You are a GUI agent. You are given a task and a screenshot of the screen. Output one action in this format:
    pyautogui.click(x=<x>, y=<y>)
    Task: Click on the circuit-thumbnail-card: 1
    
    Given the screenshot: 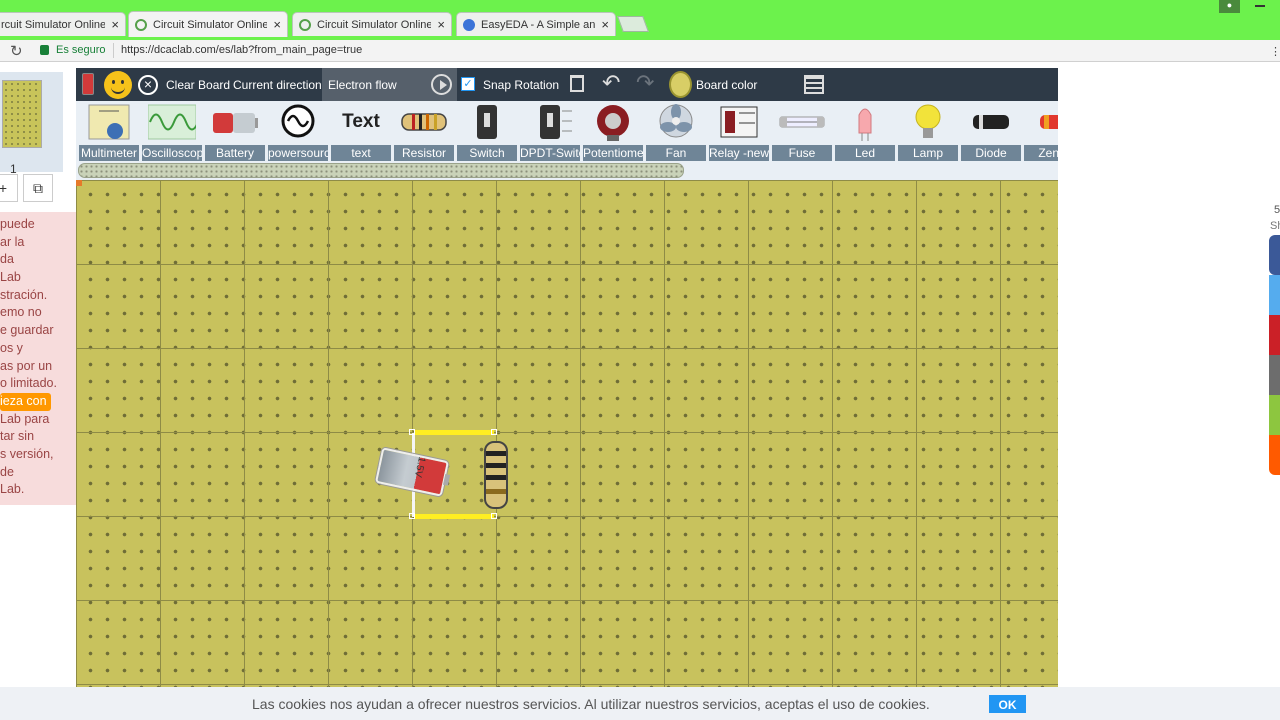 What is the action you would take?
    pyautogui.click(x=31, y=124)
    